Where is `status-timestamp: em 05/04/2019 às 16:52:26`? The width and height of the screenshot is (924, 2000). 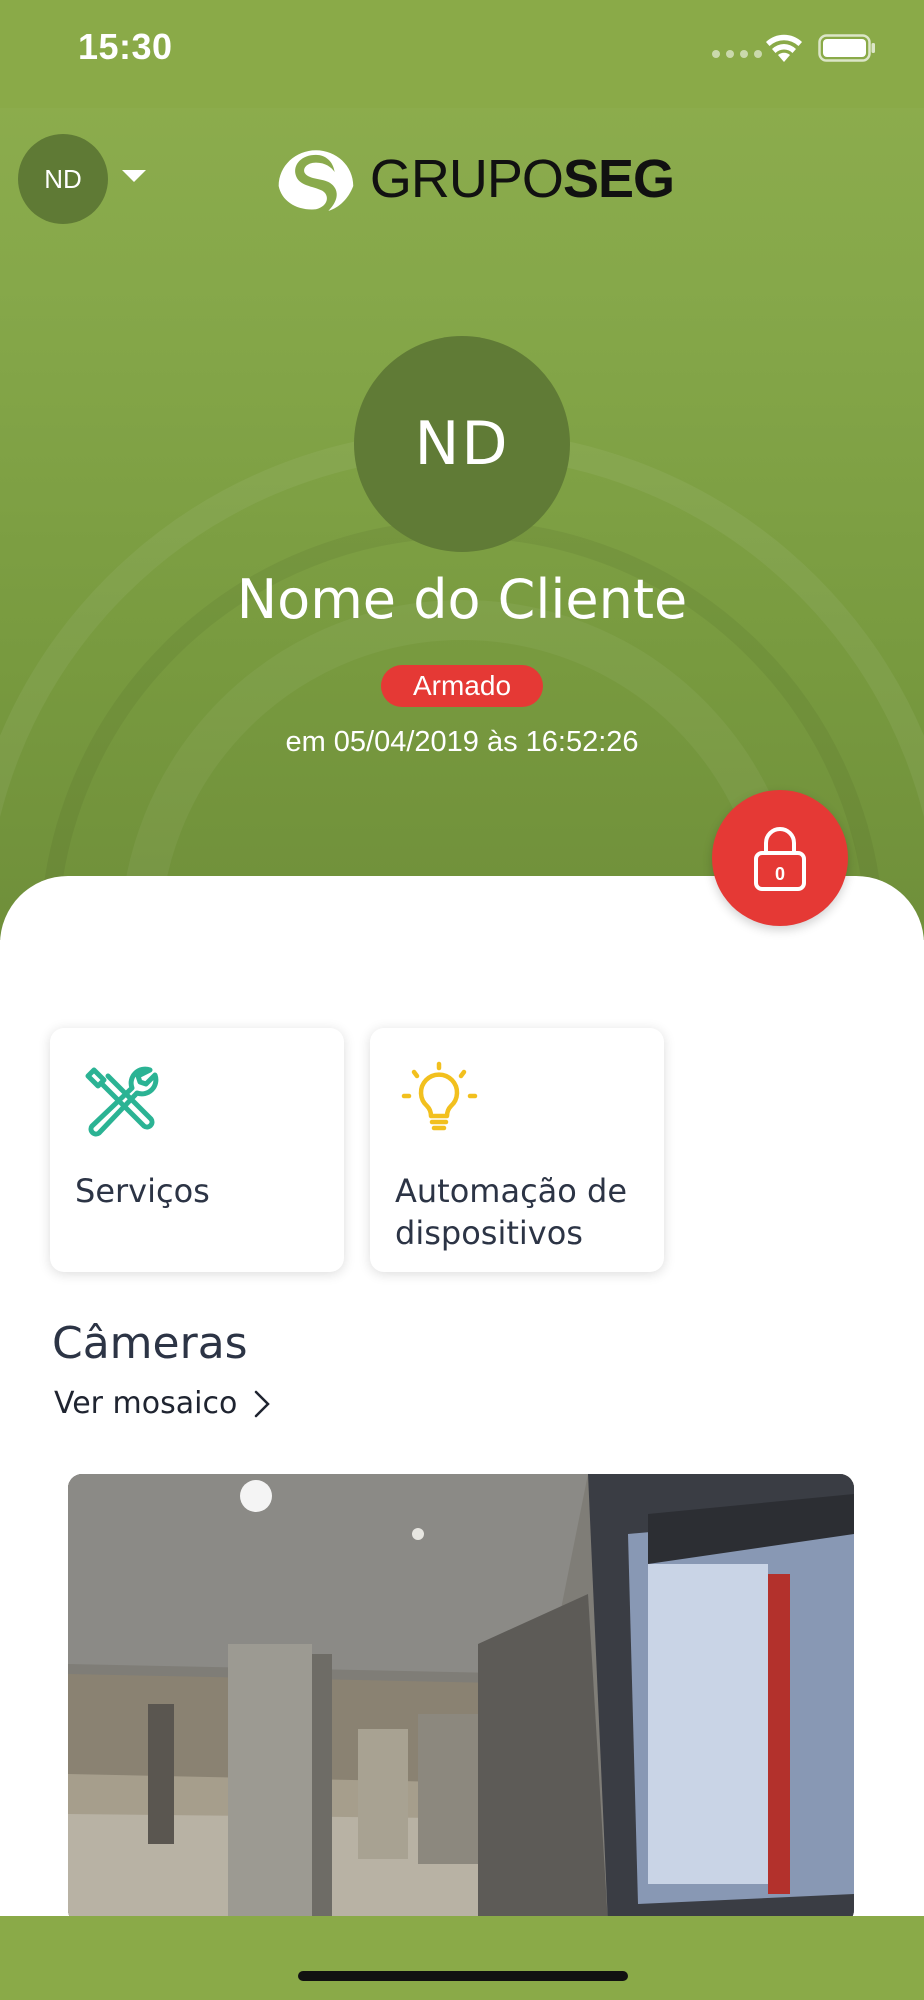
status-timestamp: em 05/04/2019 às 16:52:26 is located at coordinates (462, 742).